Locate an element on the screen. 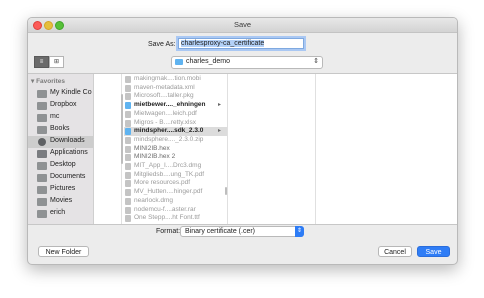 The width and height of the screenshot is (484, 298). format-select: Binary certificate (.cer) ⇕ is located at coordinates (242, 231).